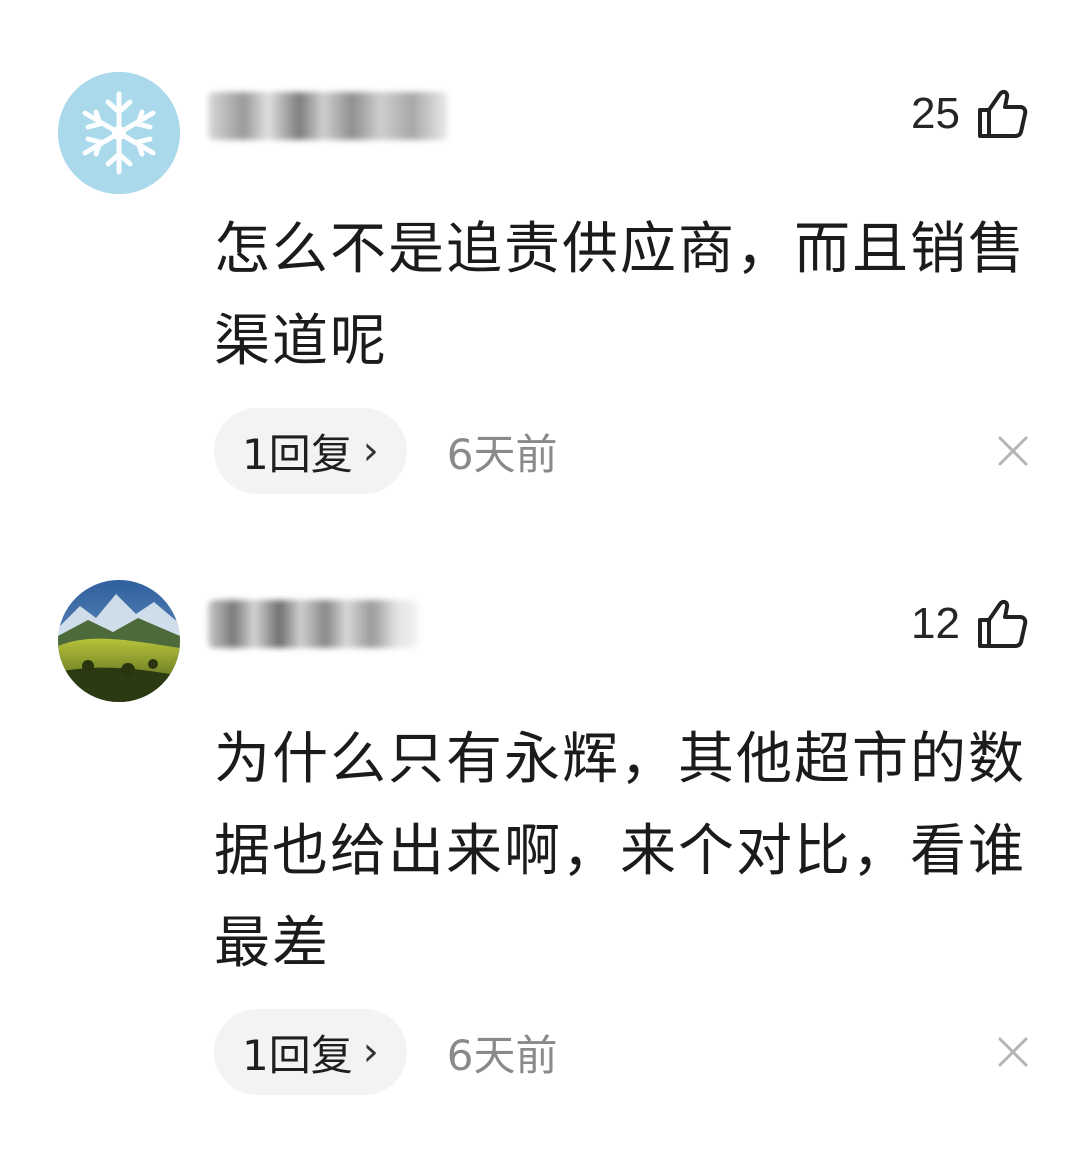  I want to click on like-button: 25, so click(970, 114).